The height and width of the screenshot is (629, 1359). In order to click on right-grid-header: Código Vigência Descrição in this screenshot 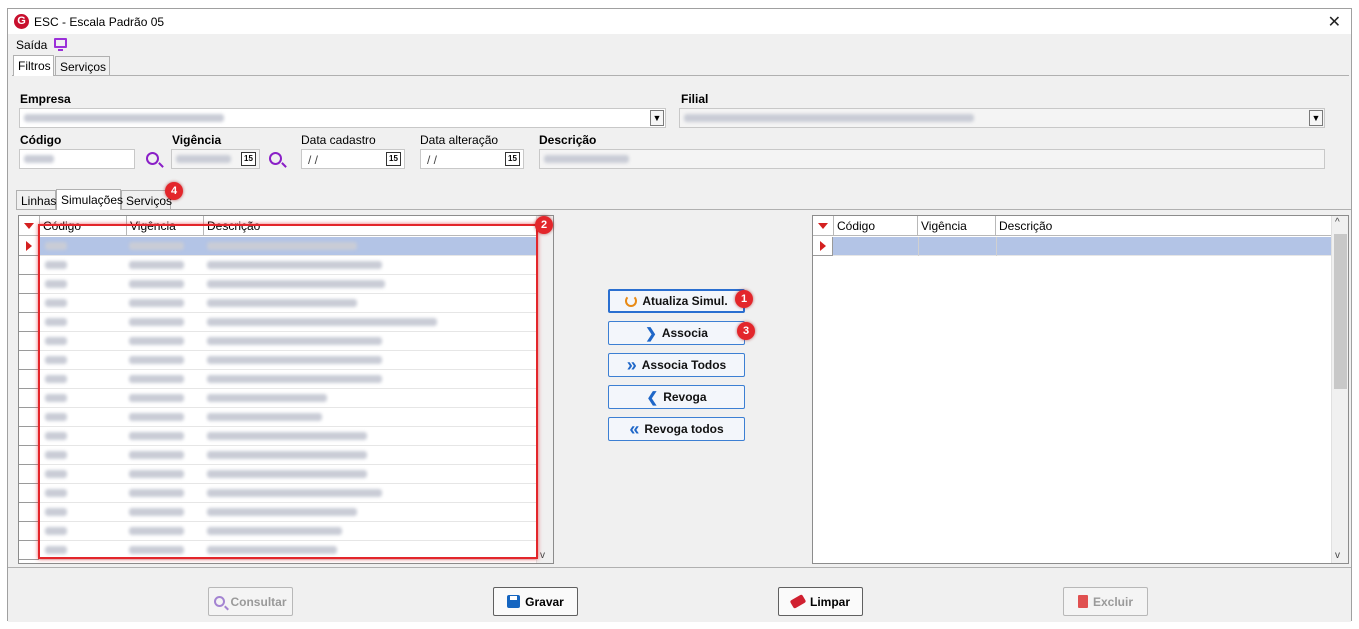, I will do `click(1080, 226)`.